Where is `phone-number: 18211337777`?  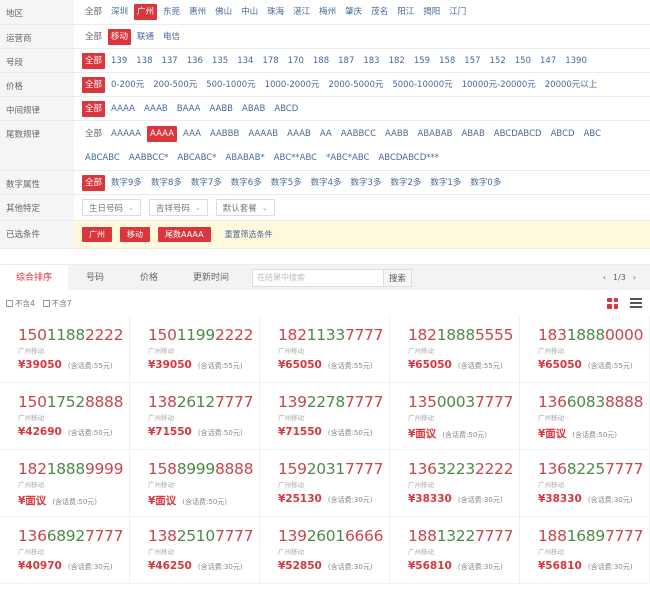
phone-number: 18211337777 is located at coordinates (333, 335).